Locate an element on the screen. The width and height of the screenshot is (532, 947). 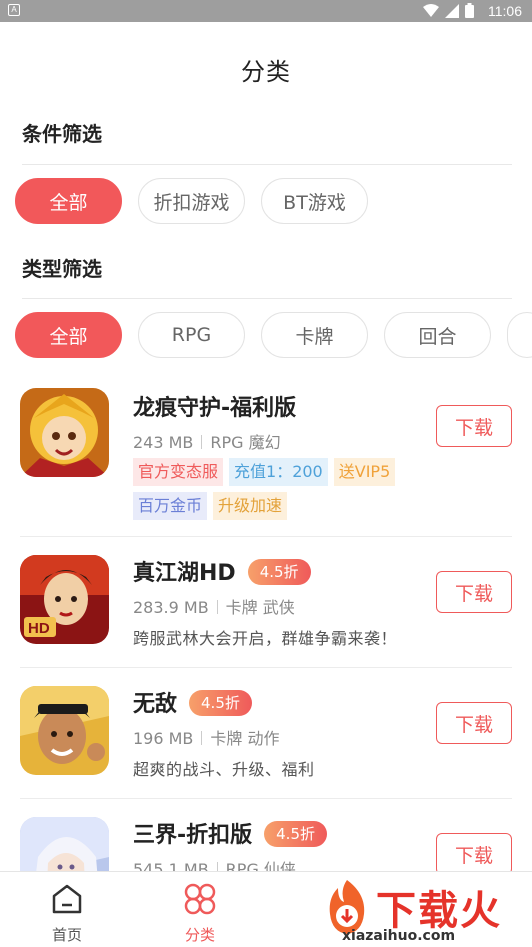
game-name: 真江湖HD 4.5折 is located at coordinates (222, 571).